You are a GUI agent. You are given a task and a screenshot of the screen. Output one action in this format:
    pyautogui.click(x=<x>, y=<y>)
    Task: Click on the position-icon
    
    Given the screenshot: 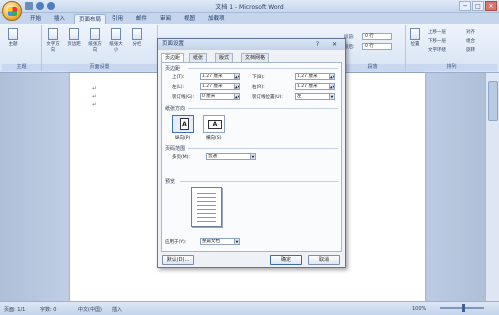 What is the action you would take?
    pyautogui.click(x=415, y=34)
    